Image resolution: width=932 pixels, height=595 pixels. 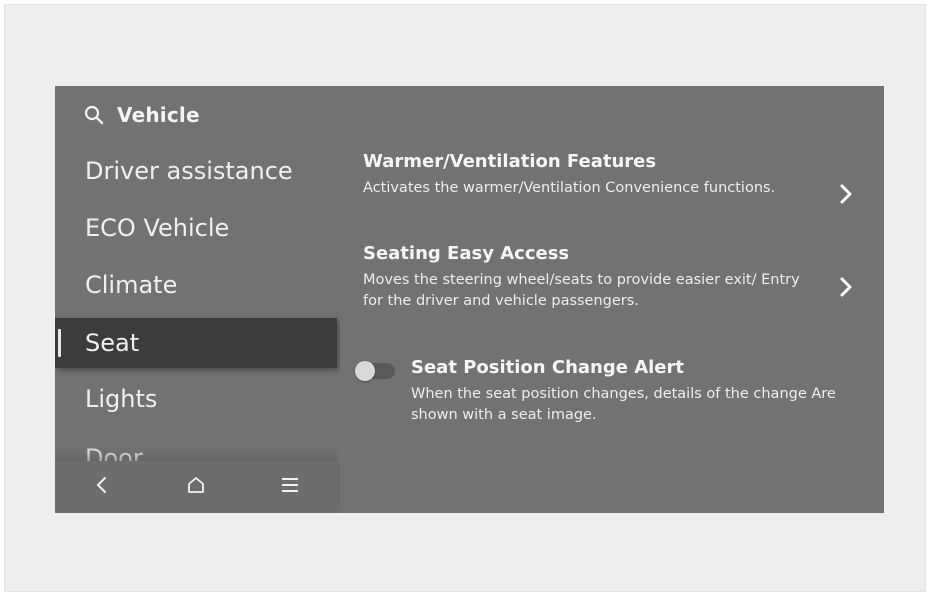 What do you see at coordinates (189, 171) in the screenshot?
I see `sidebar-item-label: Driver assistance` at bounding box center [189, 171].